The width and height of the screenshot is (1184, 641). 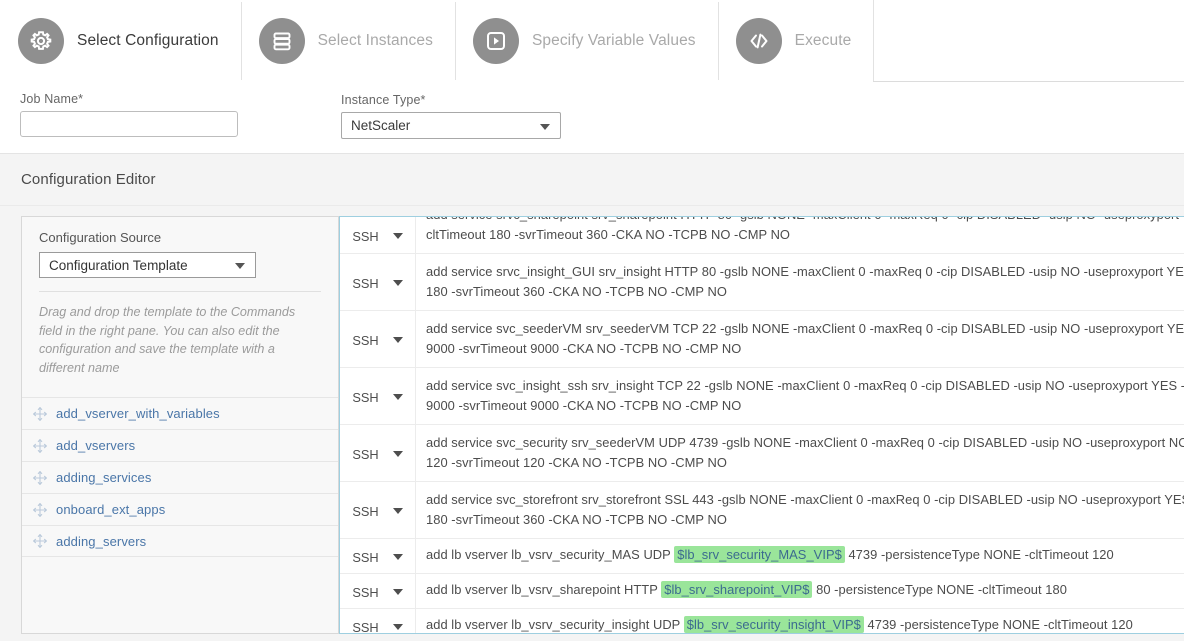 I want to click on tab-specify-variable-values: Specify Variable Values, so click(x=586, y=41).